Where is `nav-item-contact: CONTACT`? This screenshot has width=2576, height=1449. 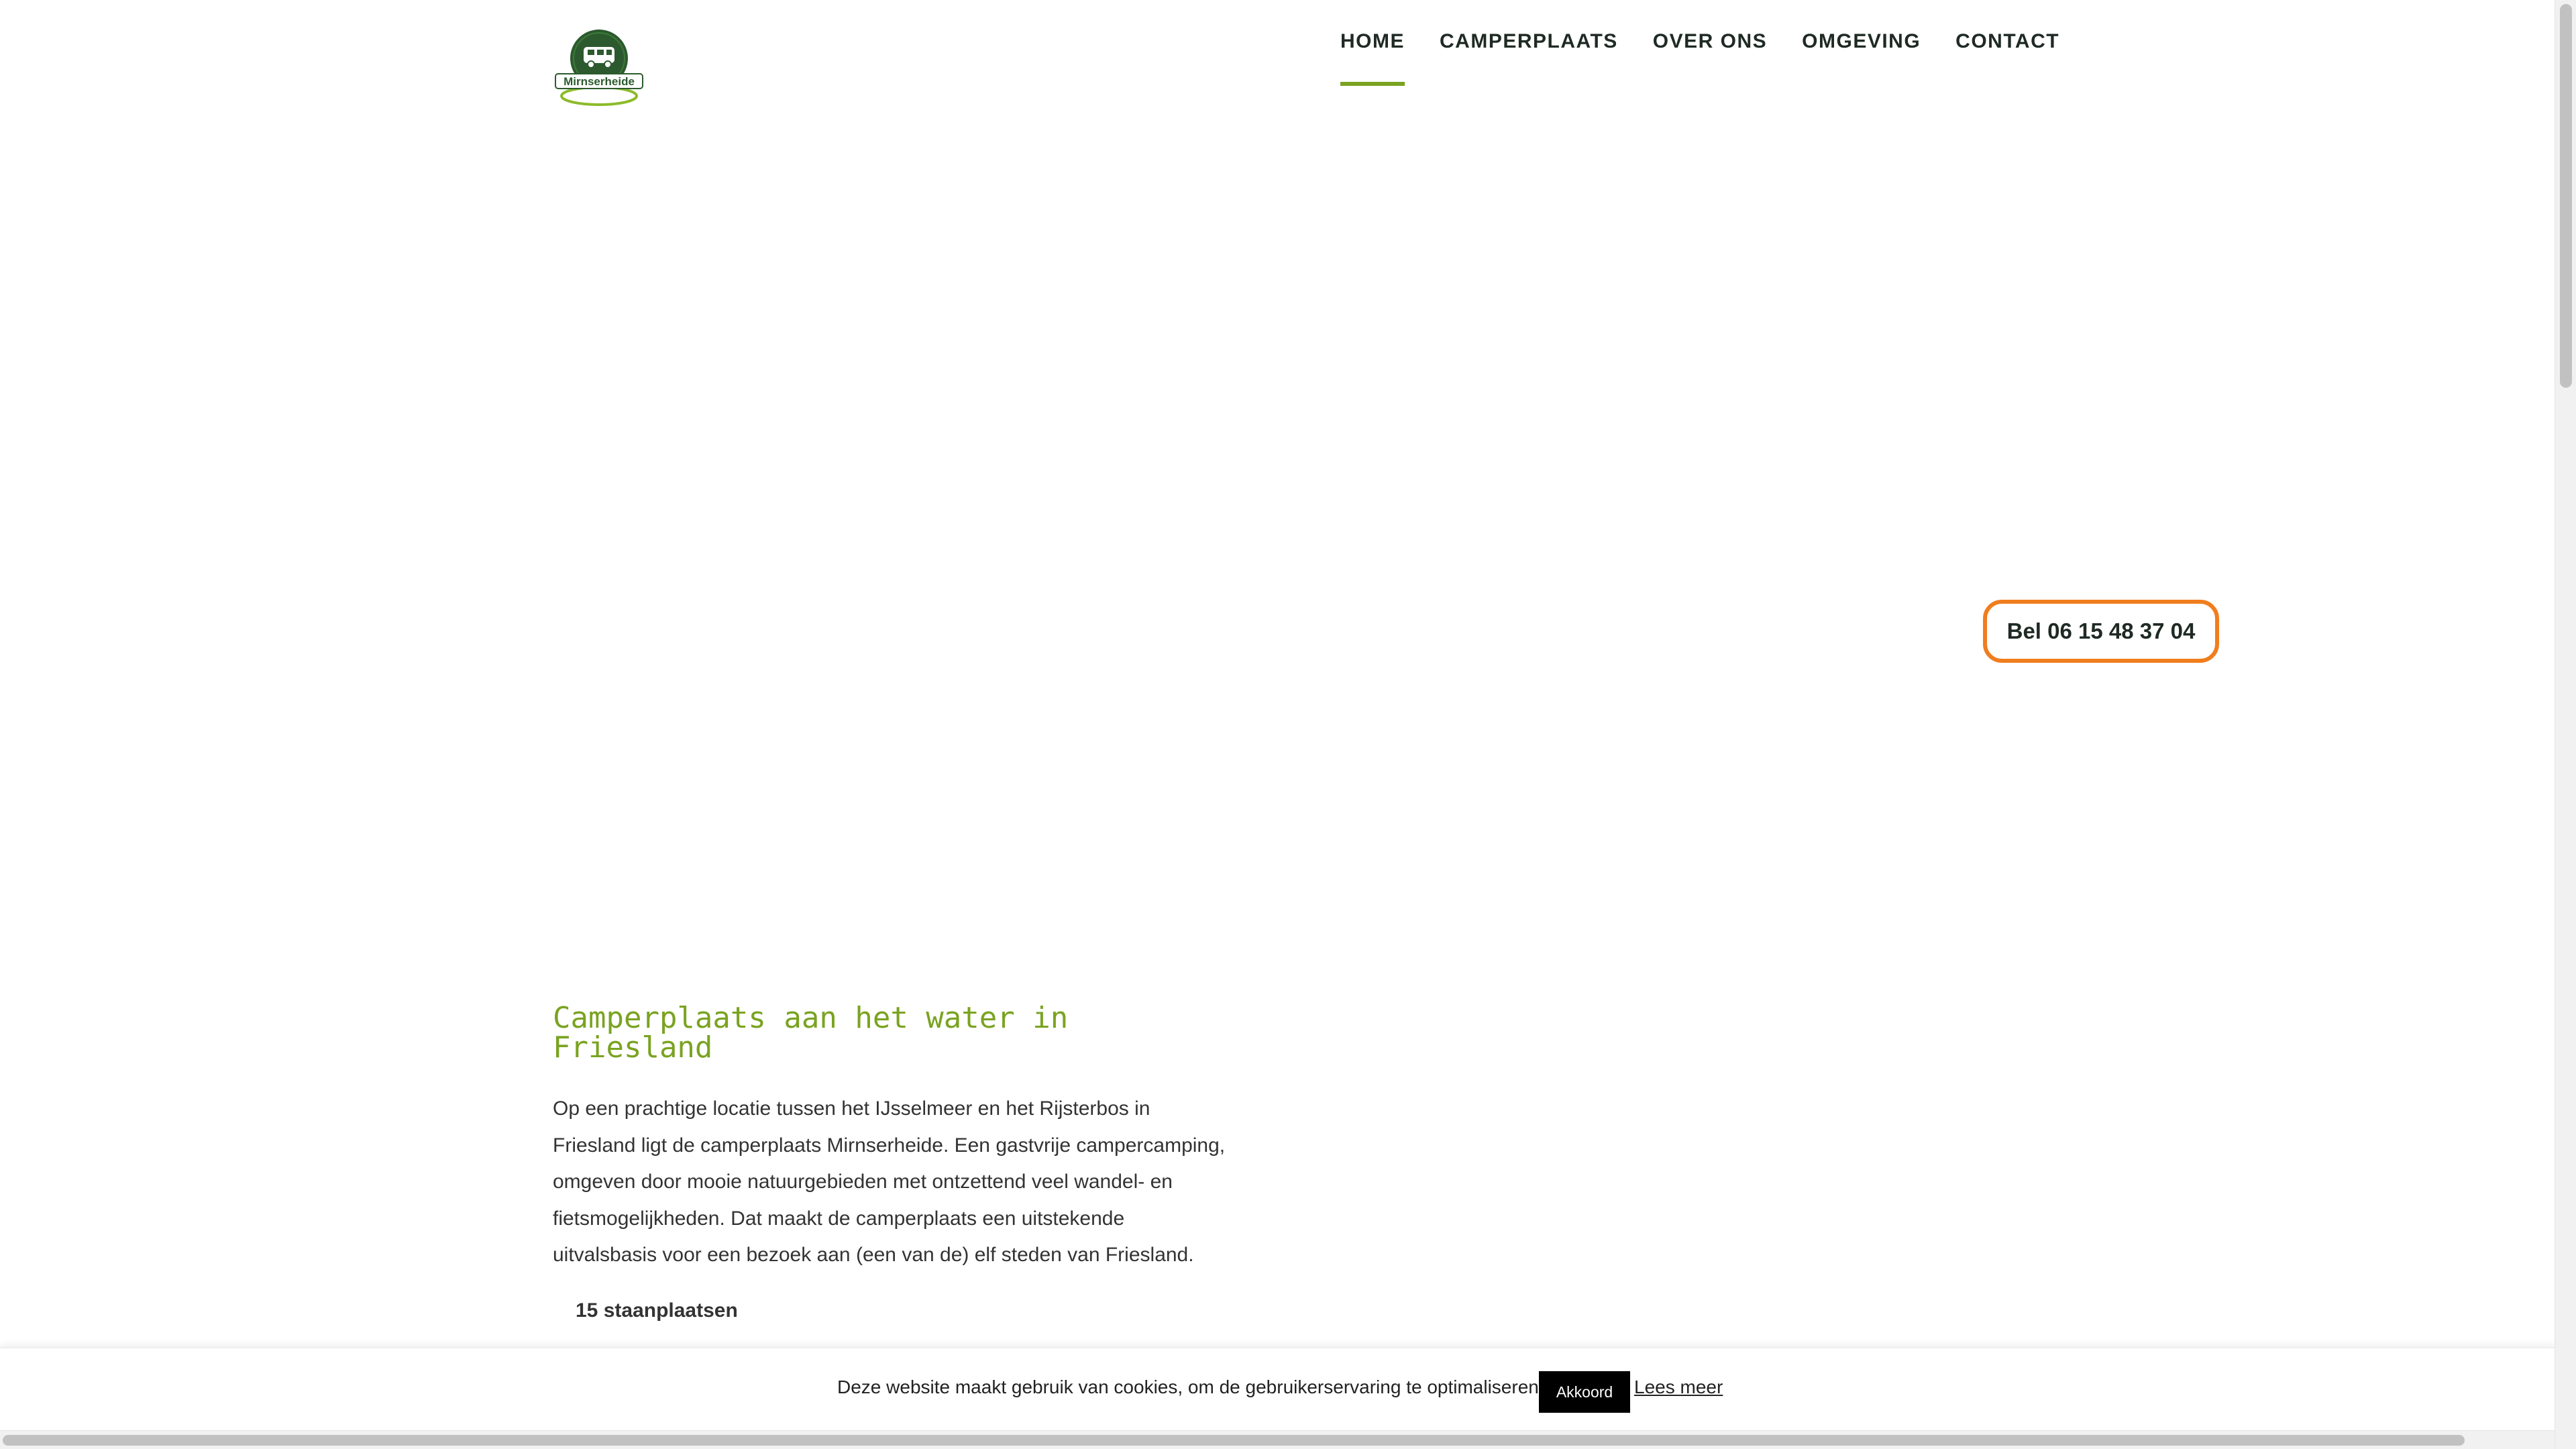 nav-item-contact: CONTACT is located at coordinates (2007, 55).